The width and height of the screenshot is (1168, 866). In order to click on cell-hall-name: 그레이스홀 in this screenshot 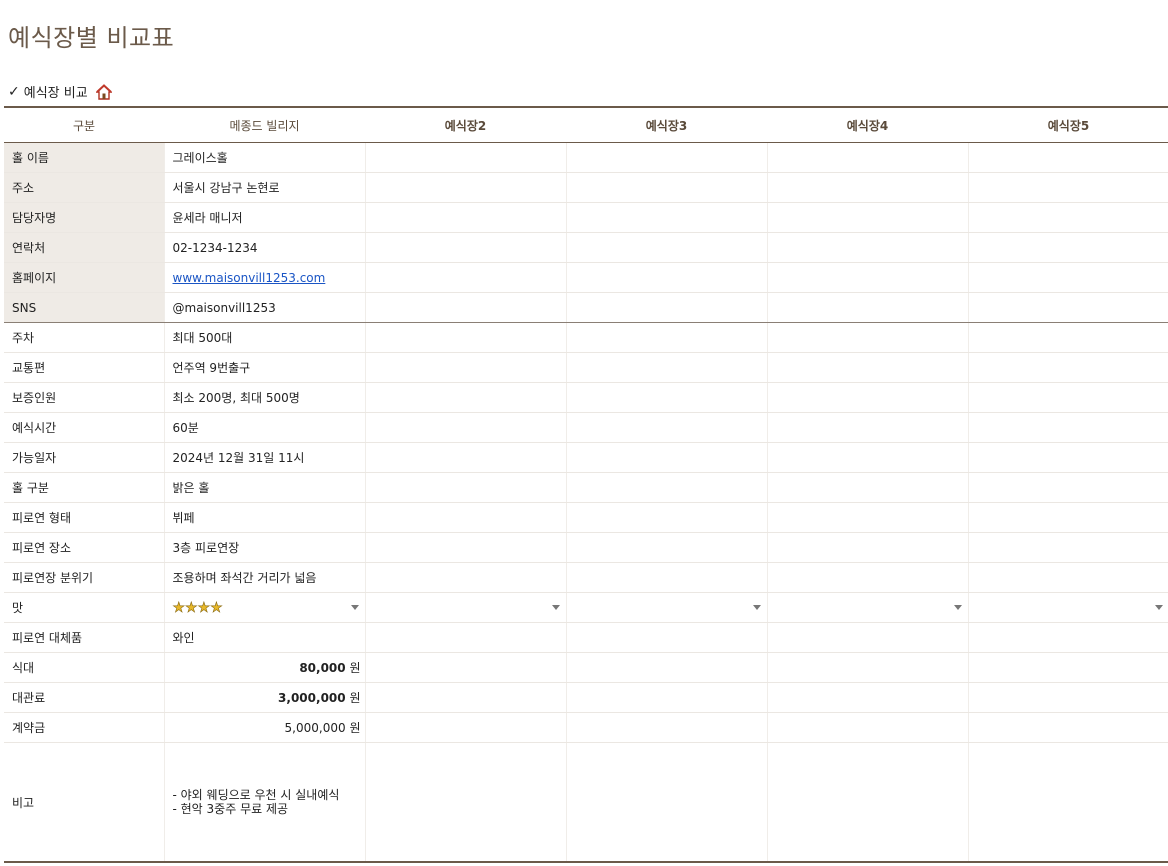, I will do `click(265, 157)`.